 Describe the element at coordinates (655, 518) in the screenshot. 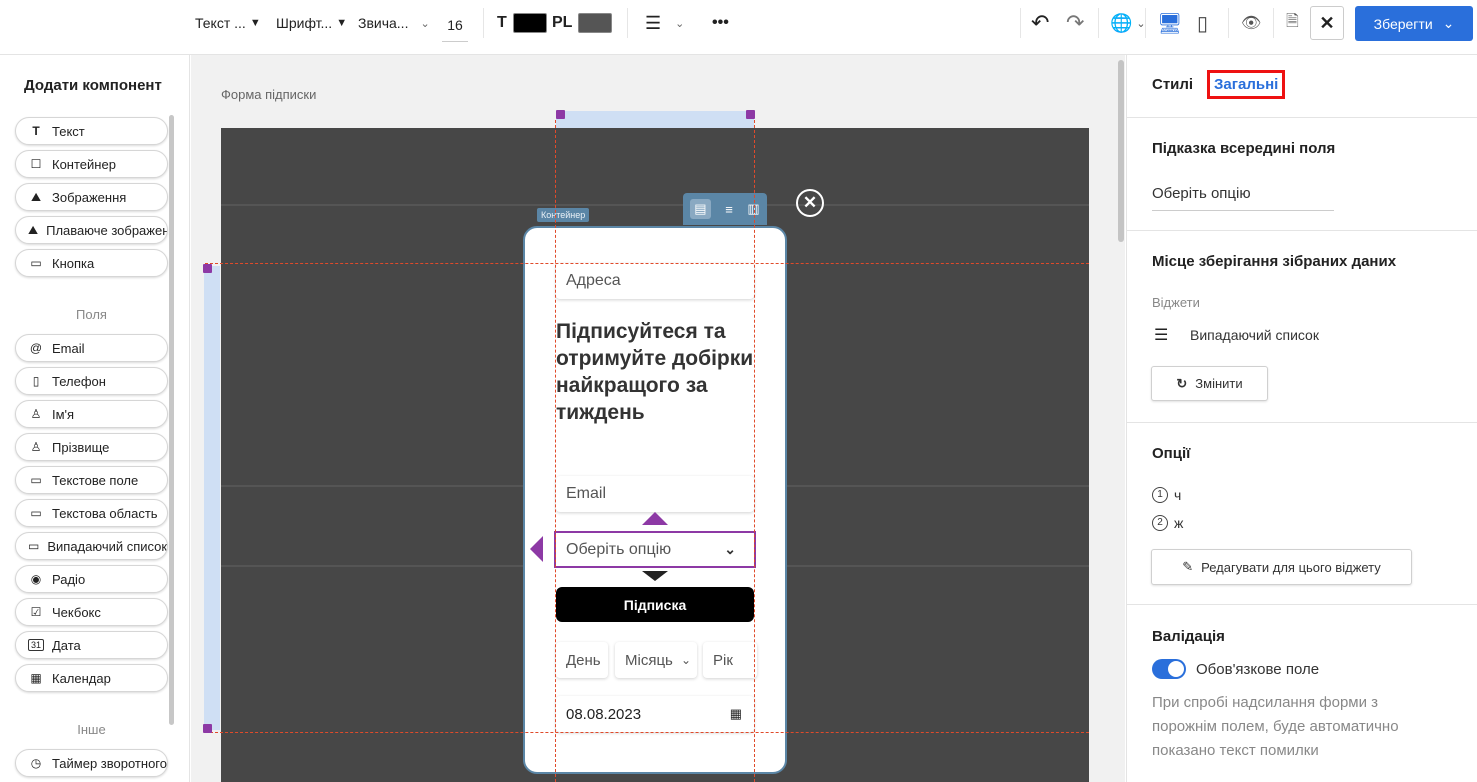

I see `resize-handle-top-icon` at that location.